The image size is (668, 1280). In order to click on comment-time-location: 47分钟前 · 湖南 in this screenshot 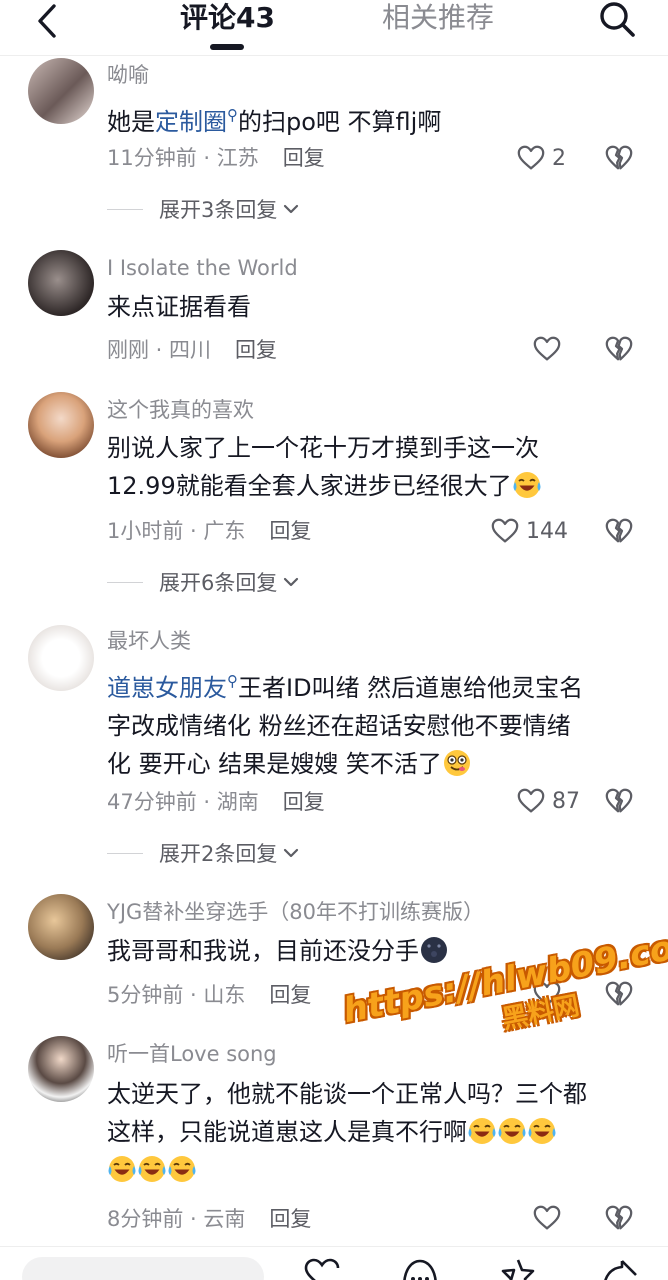, I will do `click(183, 802)`.